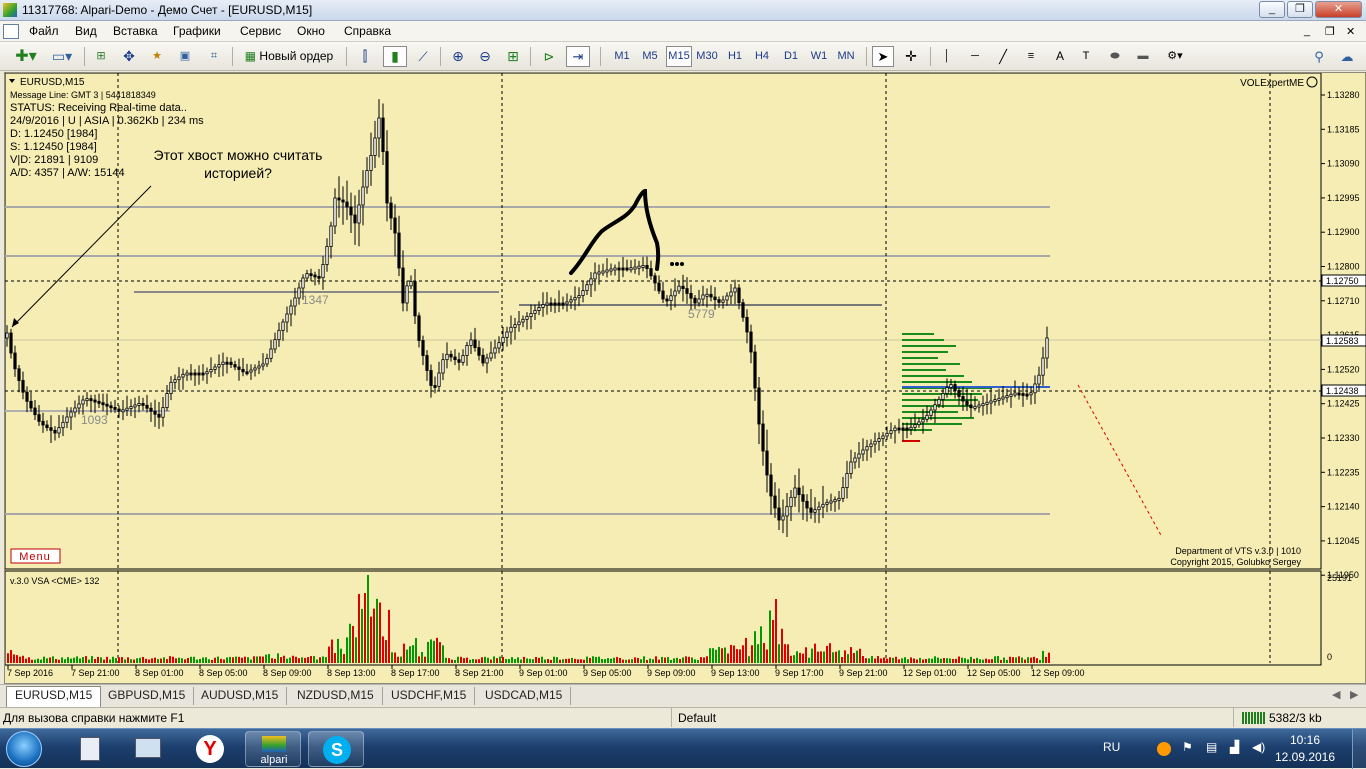 The width and height of the screenshot is (1366, 769). What do you see at coordinates (273, 749) in the screenshot?
I see `alpari-taskbar-icon: alpari` at bounding box center [273, 749].